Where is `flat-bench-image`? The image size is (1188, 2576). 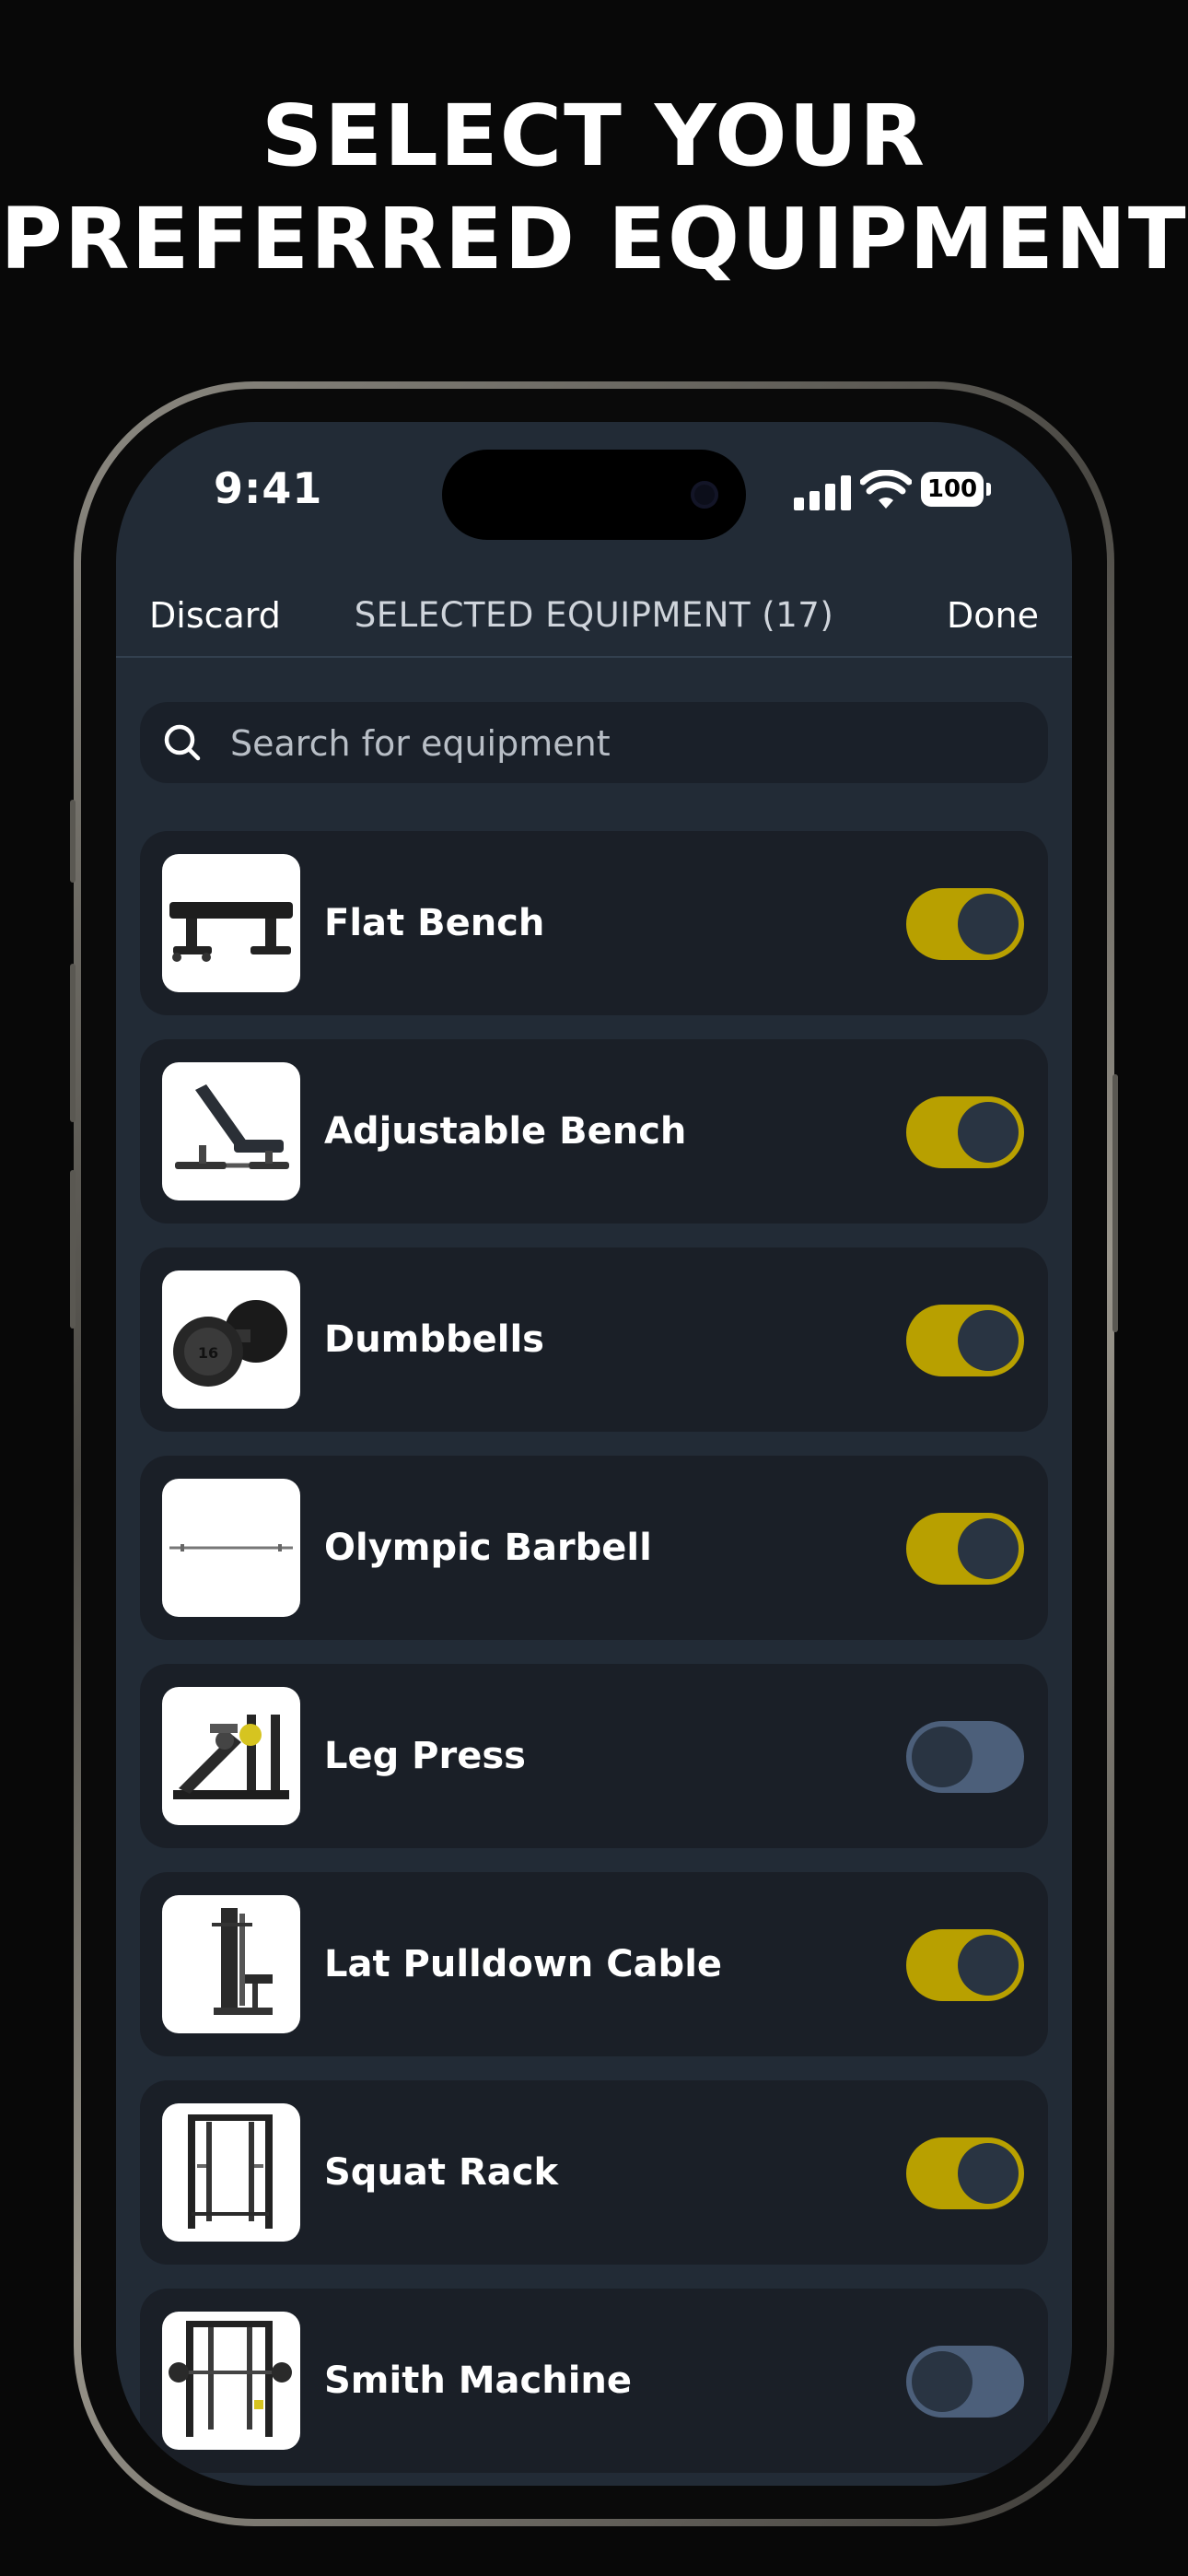
flat-bench-image is located at coordinates (231, 923).